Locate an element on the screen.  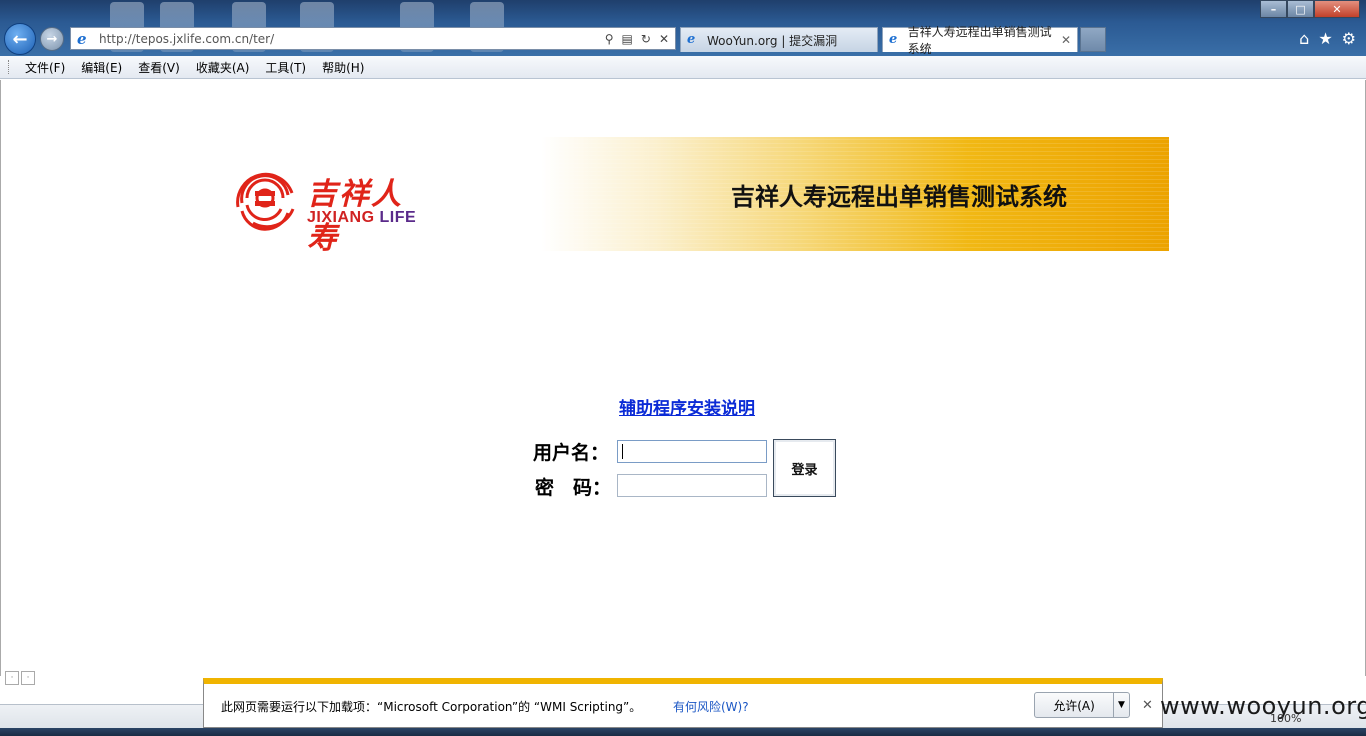
jixiang-logo: 吉祥人寿 JIXIANG LIFE is located at coordinates (331, 210).